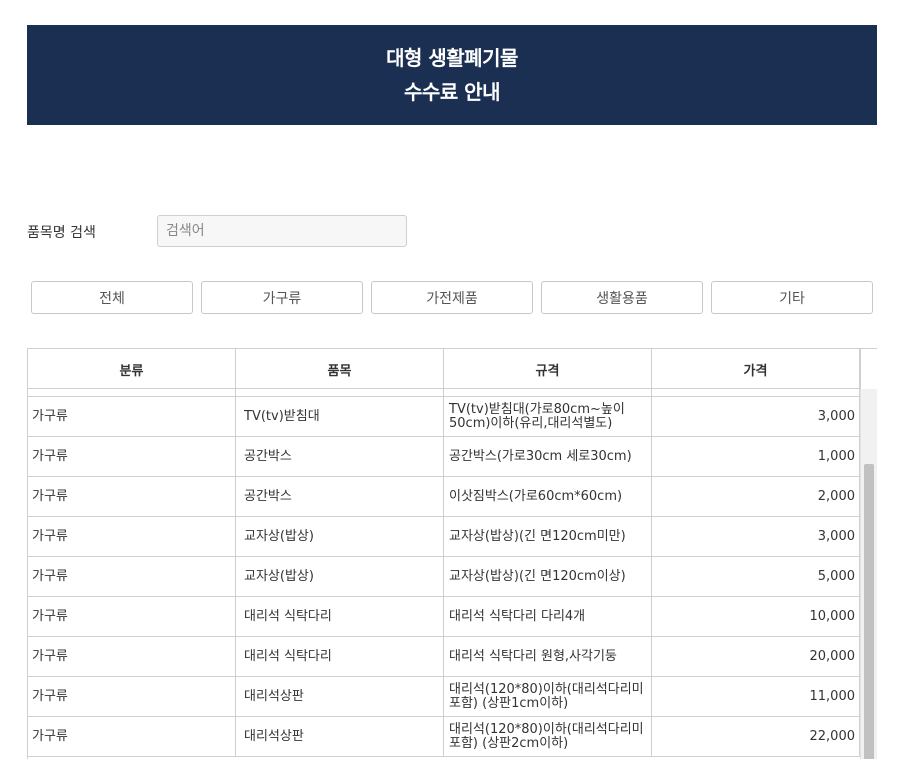  Describe the element at coordinates (340, 416) in the screenshot. I see `cell-item: TV(tv)받침대` at that location.